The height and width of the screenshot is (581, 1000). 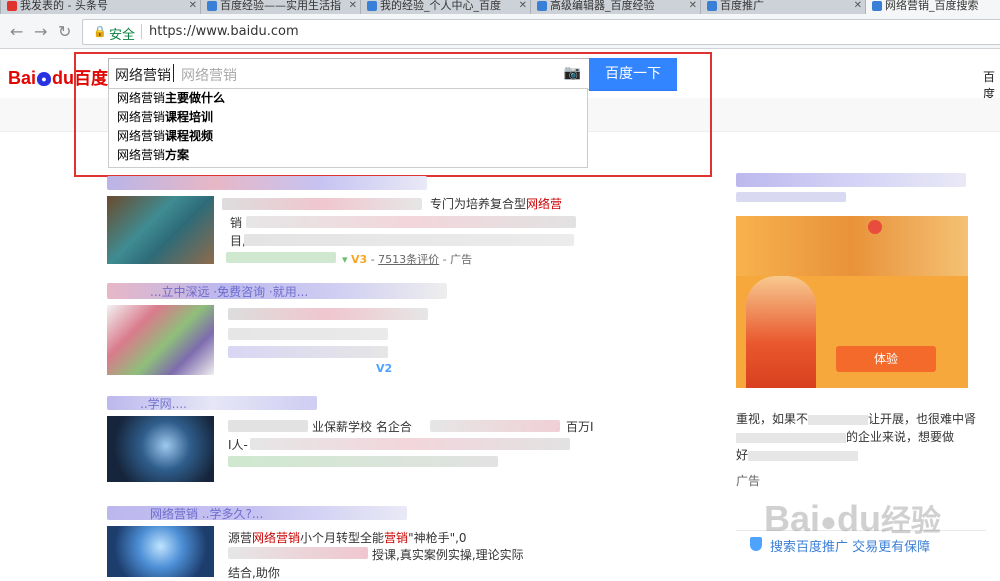 I want to click on tab-editor: 高级编辑器_百度经验 ✕, so click(x=616, y=7).